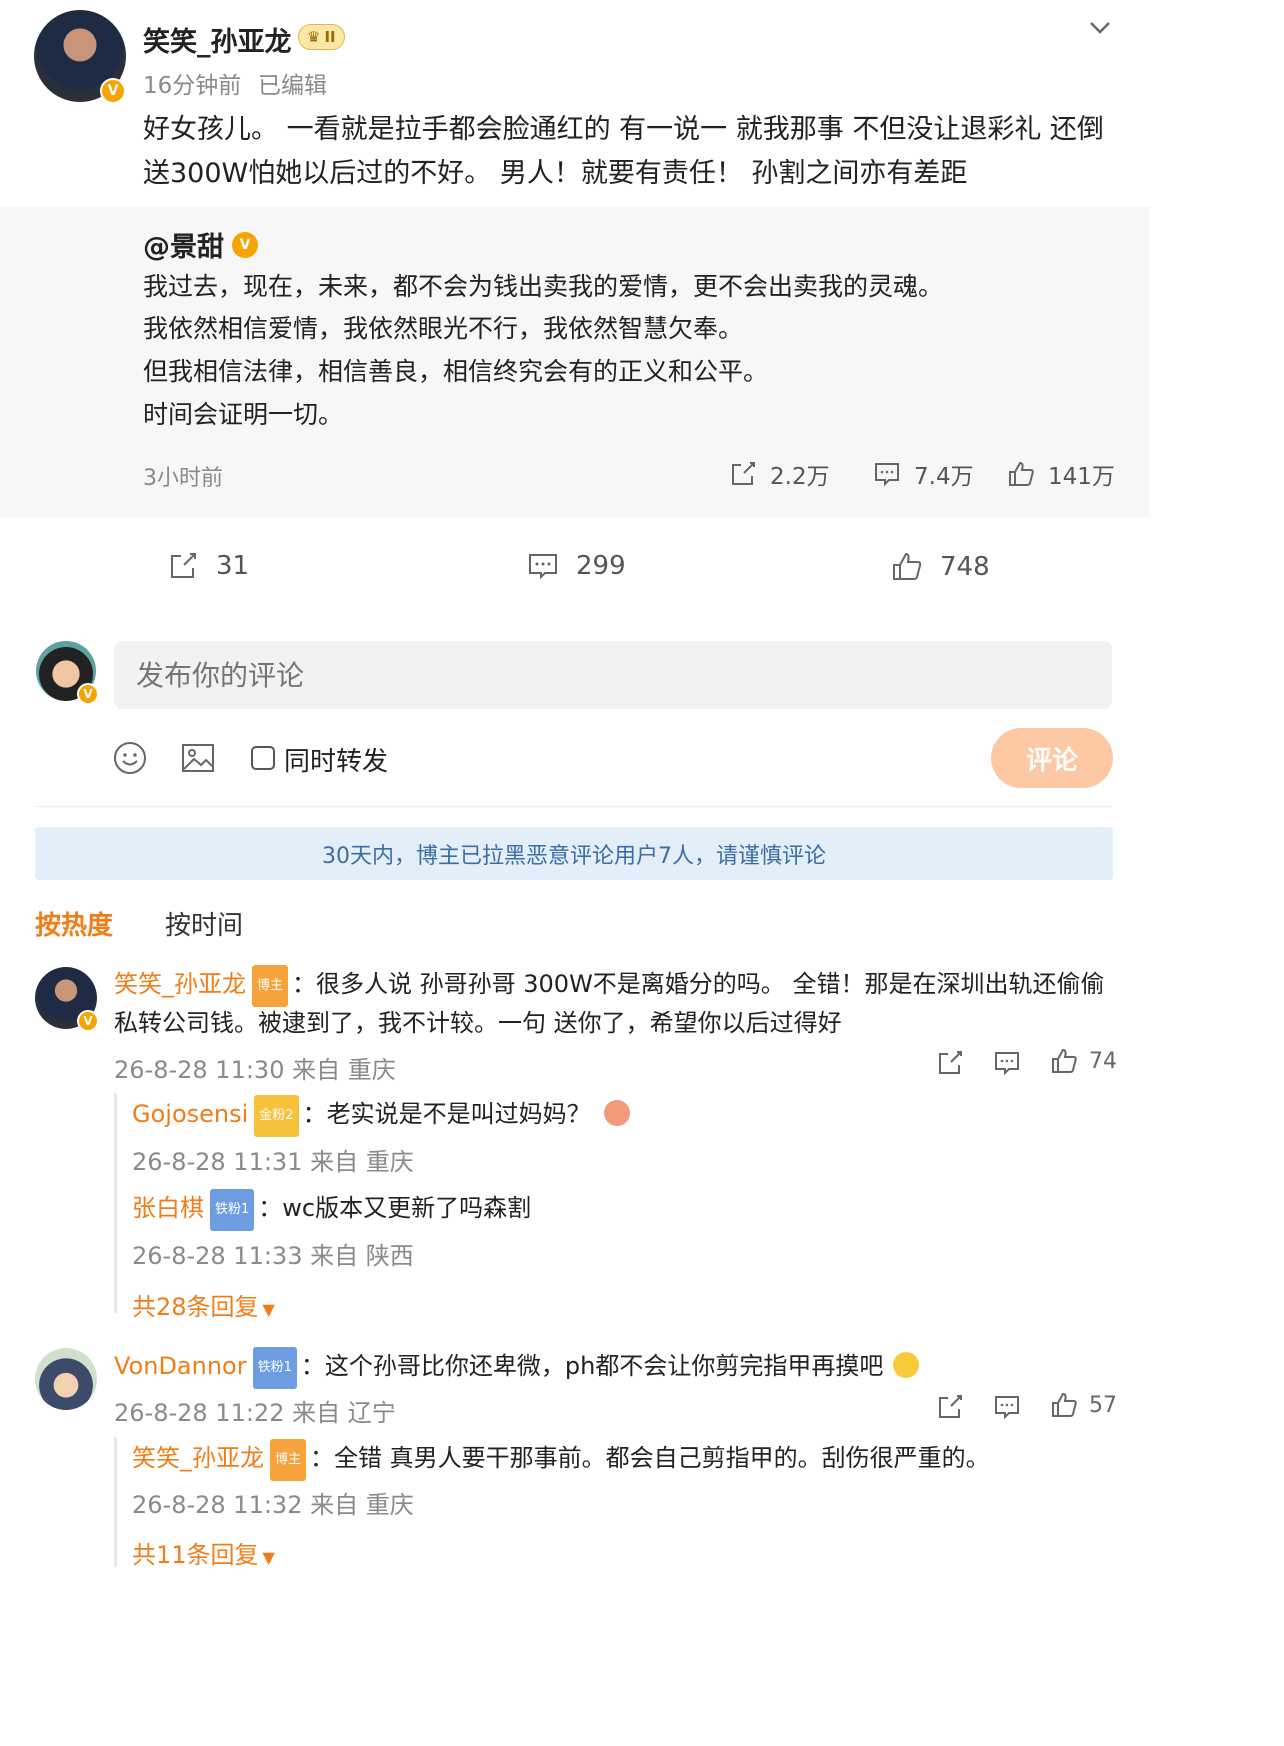 This screenshot has width=1284, height=1746. What do you see at coordinates (623, 129) in the screenshot?
I see `post-text-line1: 好女孩儿。 一看就是拉手都会脸通红的 有一说一 就我那事 不但没让退彩礼 还倒` at bounding box center [623, 129].